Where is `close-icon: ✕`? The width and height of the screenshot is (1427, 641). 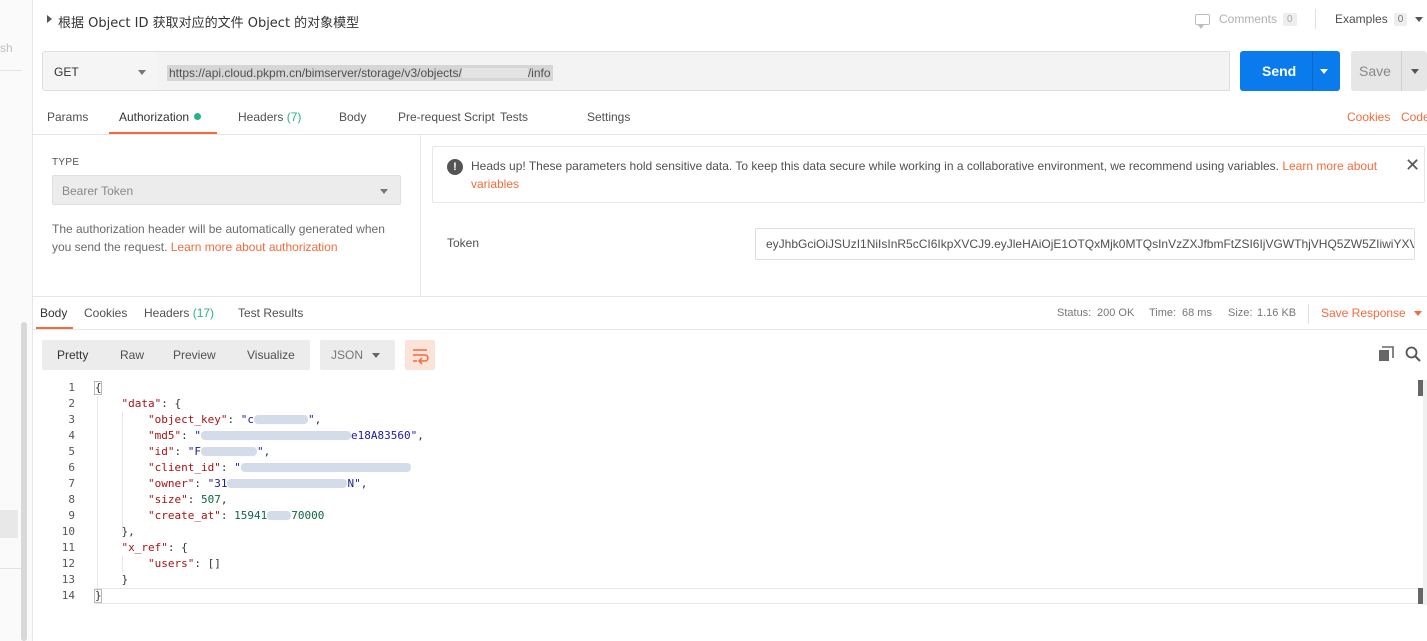 close-icon: ✕ is located at coordinates (1412, 165).